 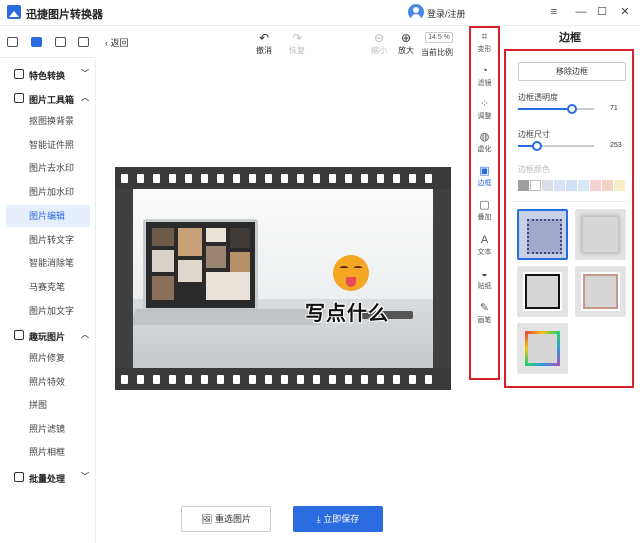 I want to click on save-button: ⤓ 立即保存, so click(x=338, y=519).